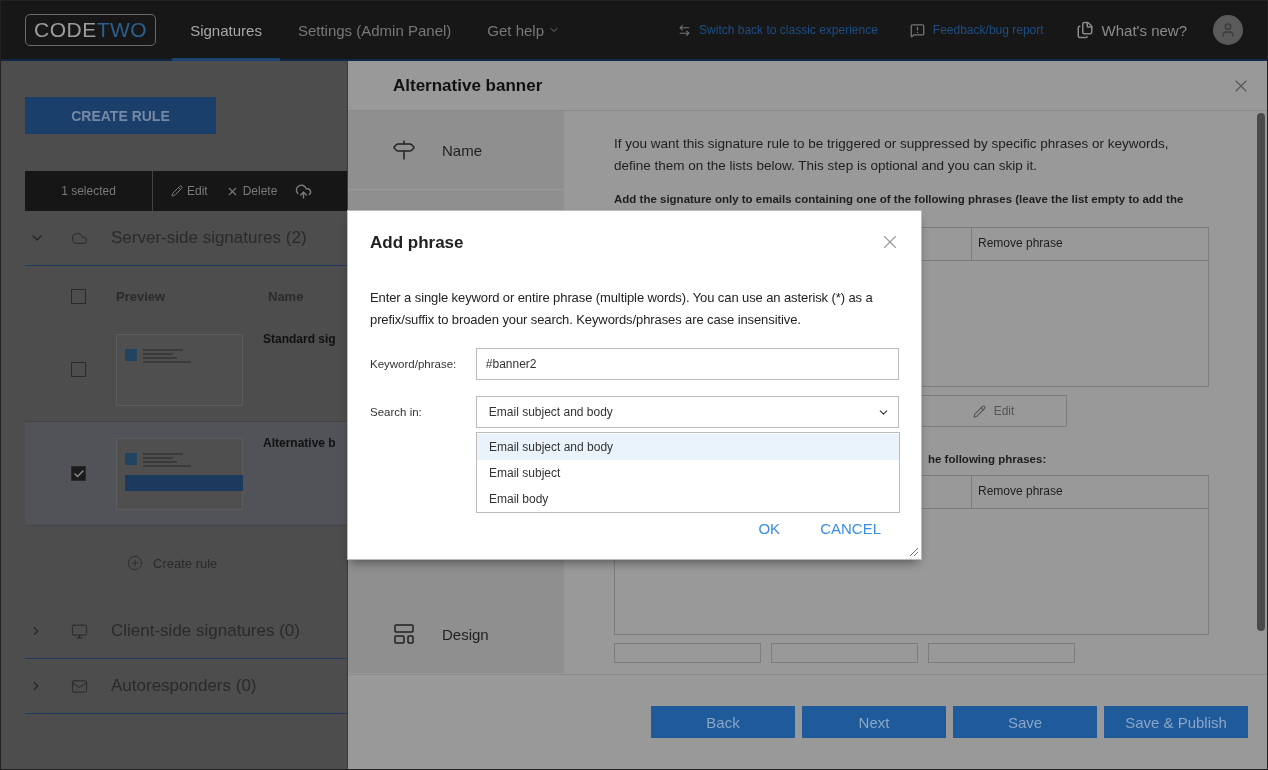  I want to click on header-link: Feedback/bug report, so click(976, 30).